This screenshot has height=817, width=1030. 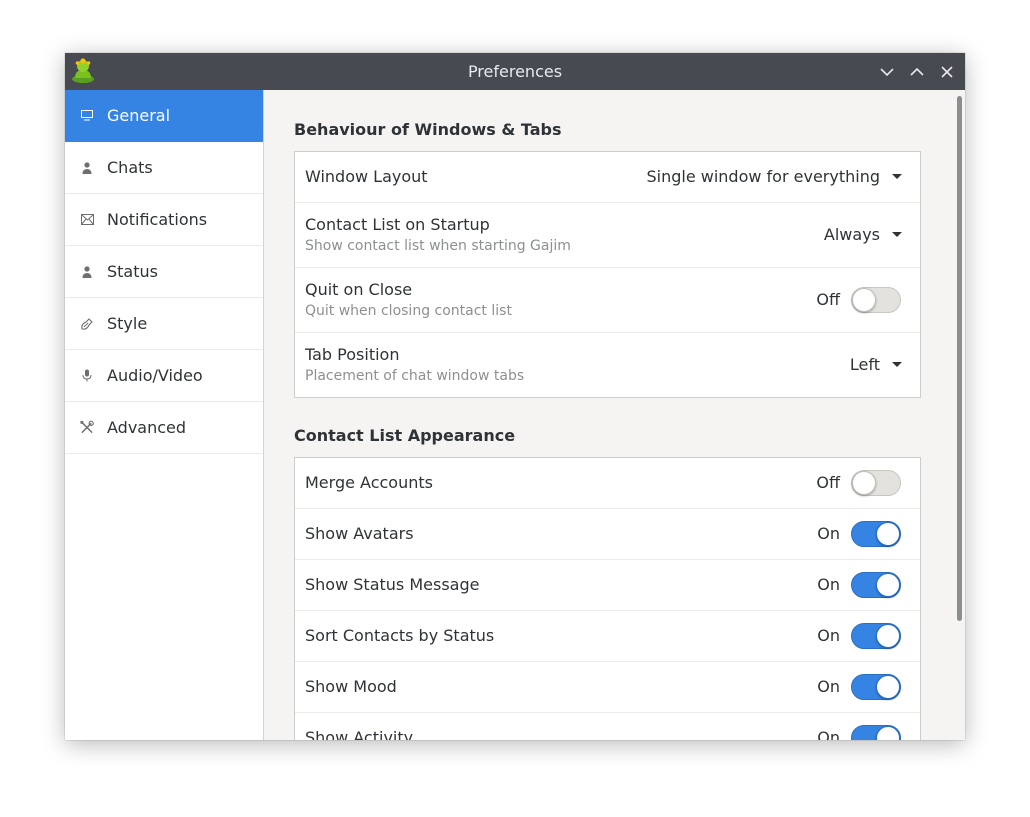 I want to click on setting-label: Merge Accounts, so click(x=369, y=482).